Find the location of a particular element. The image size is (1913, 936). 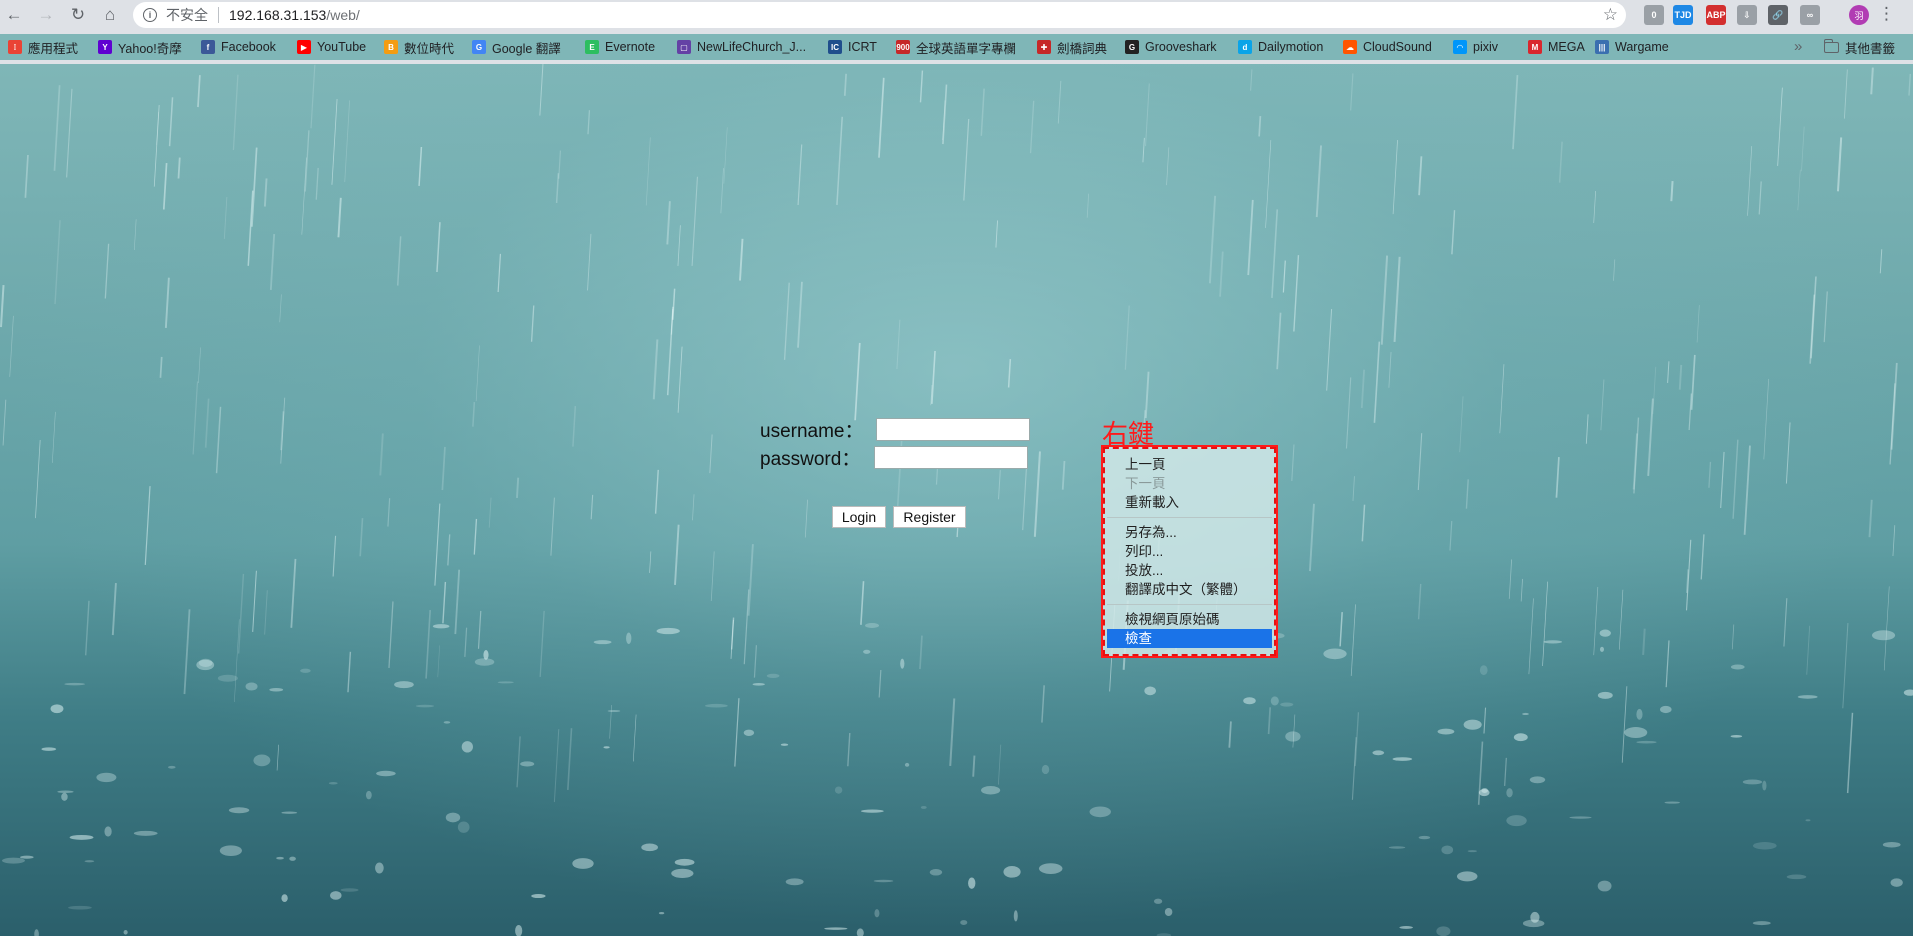

bookmark-item: d Dailymotion is located at coordinates (1280, 47).